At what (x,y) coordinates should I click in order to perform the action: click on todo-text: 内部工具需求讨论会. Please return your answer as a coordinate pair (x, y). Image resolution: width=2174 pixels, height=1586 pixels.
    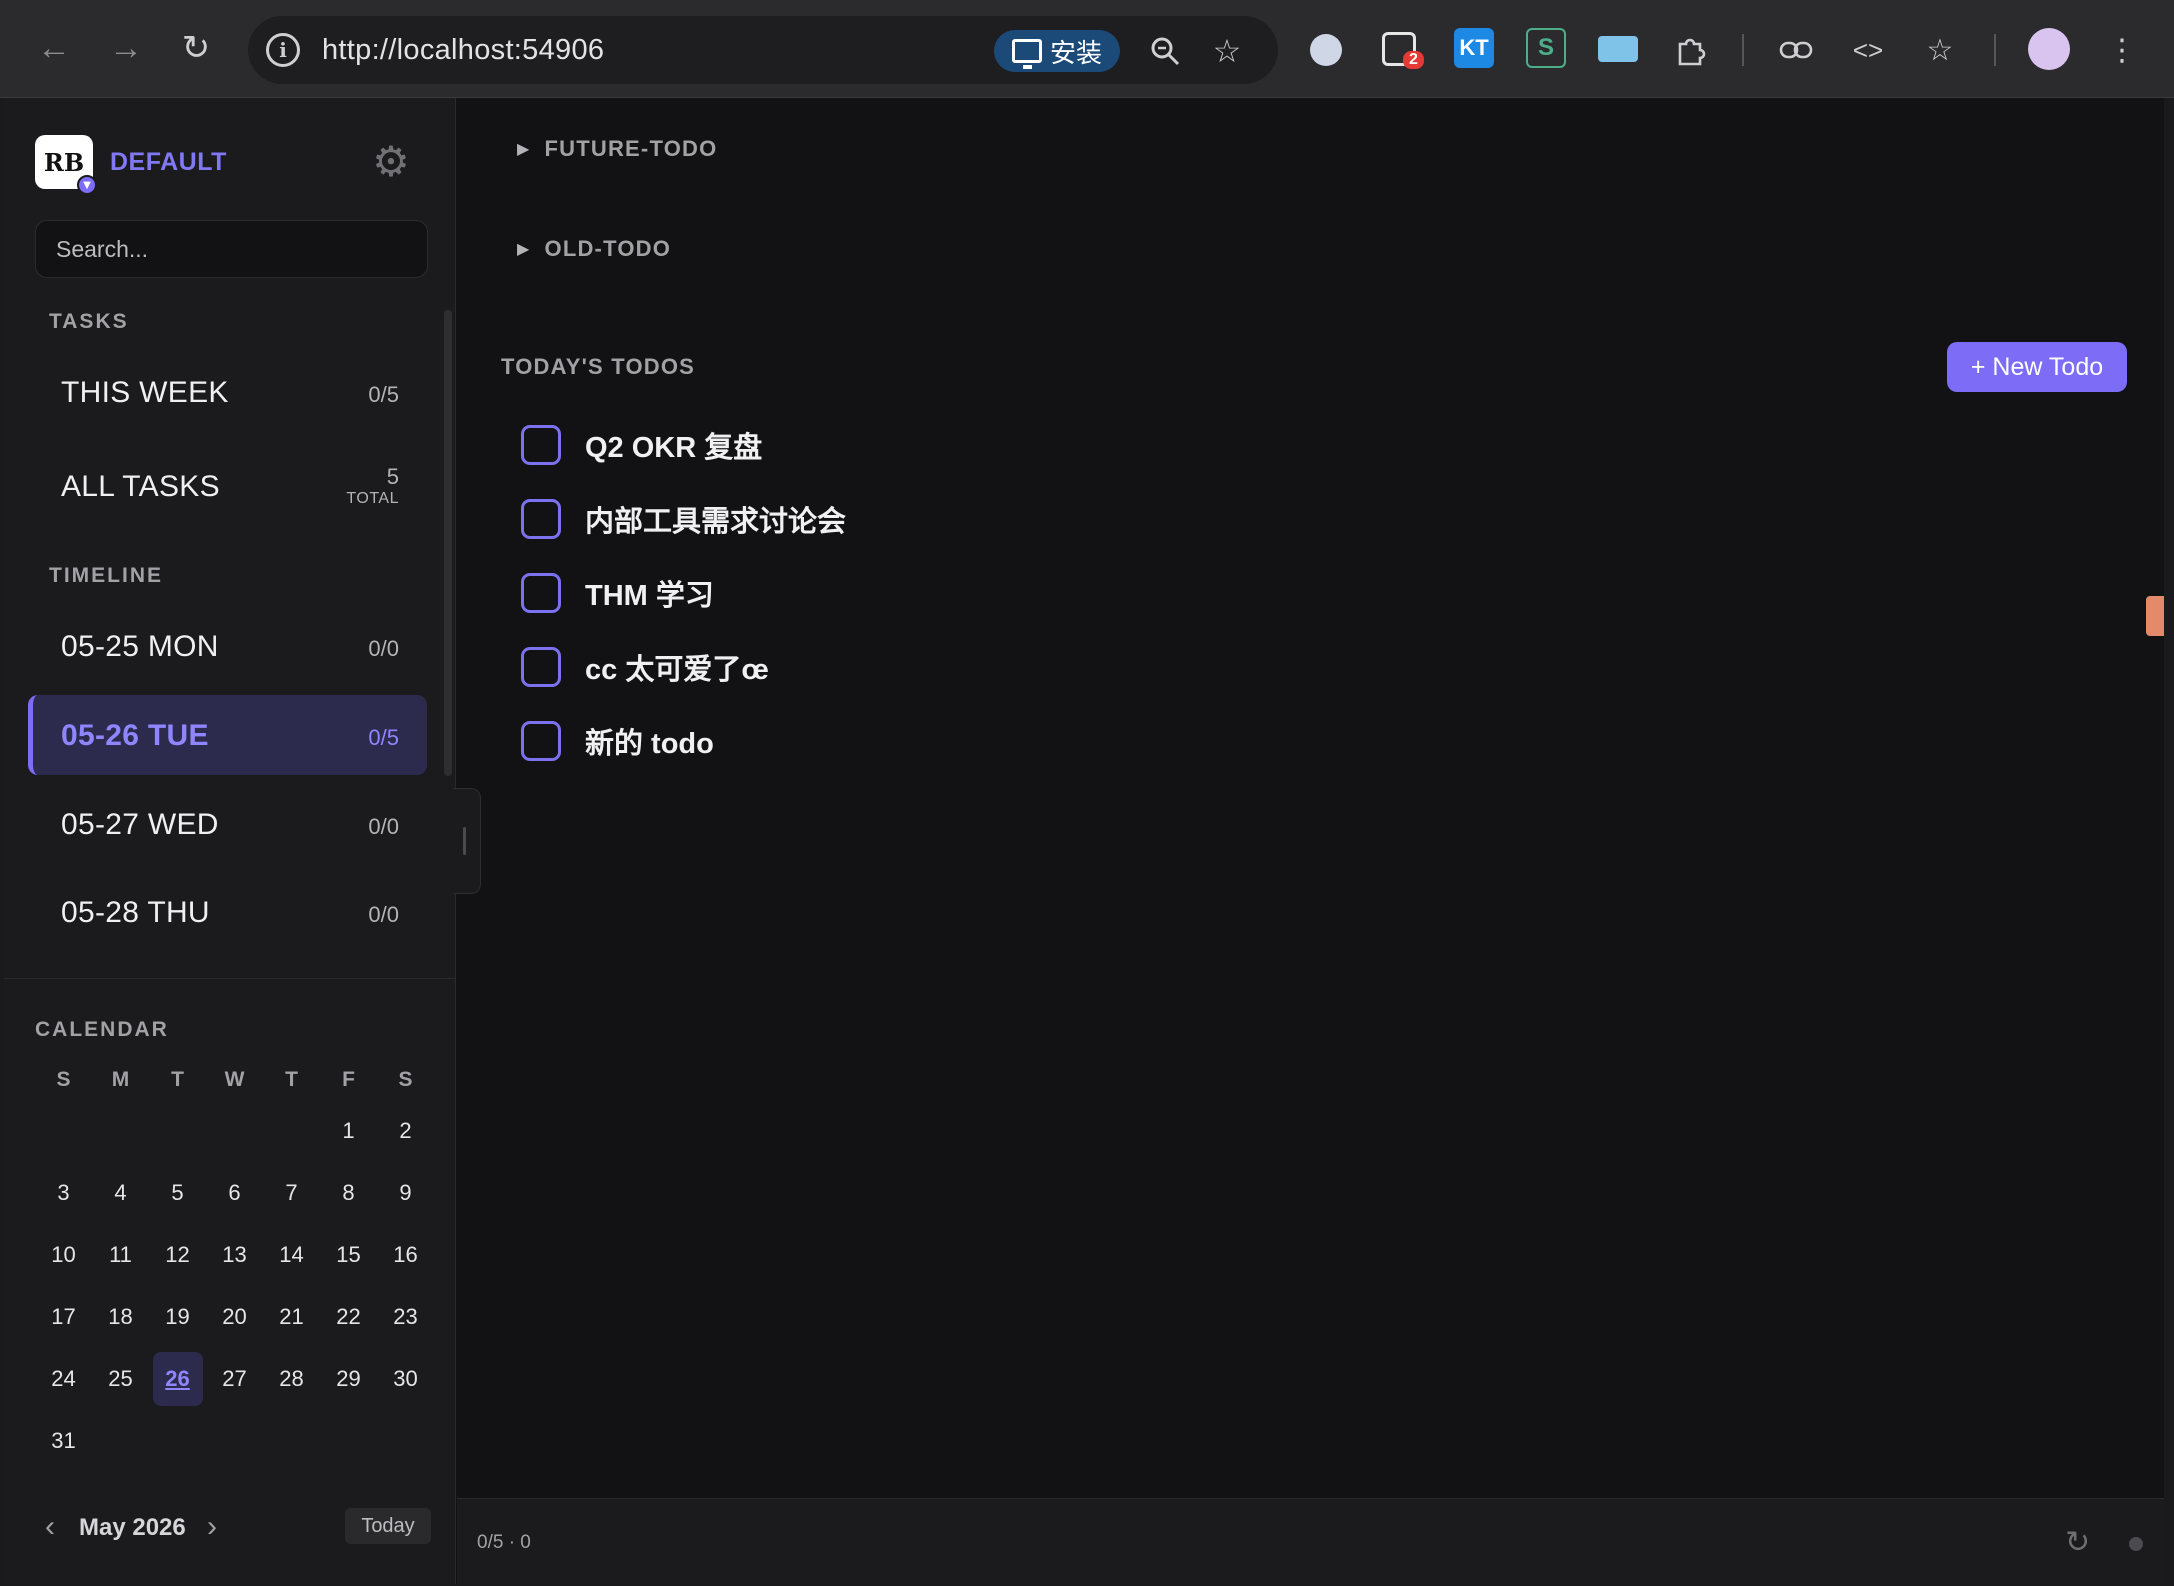
    Looking at the image, I should click on (715, 519).